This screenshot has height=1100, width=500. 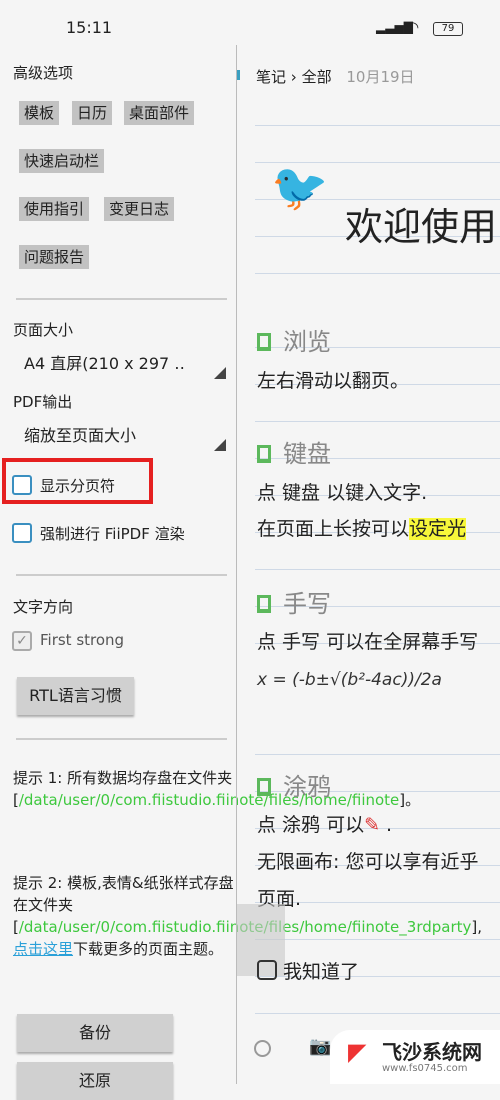 I want to click on pdf-select: 缩放至页面大小, so click(x=121, y=436).